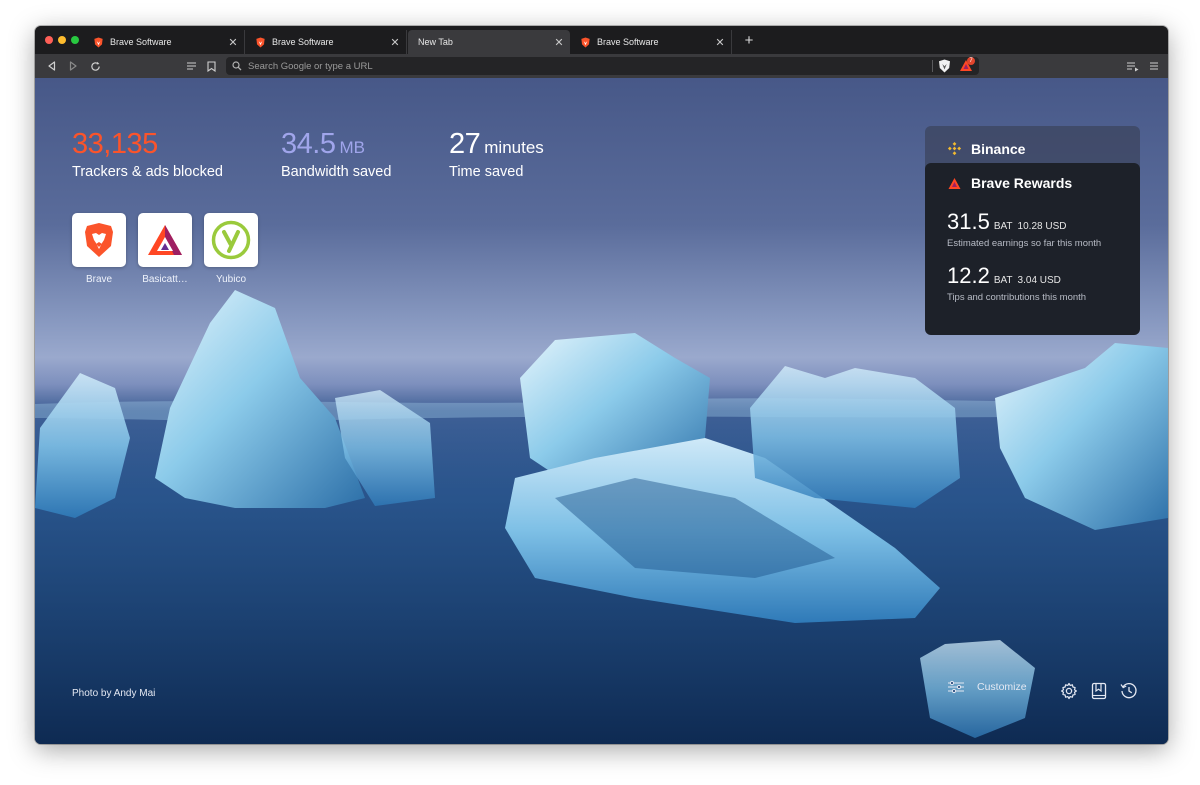 This screenshot has width=1200, height=785. I want to click on earnings-bat-value: 31.5, so click(968, 221).